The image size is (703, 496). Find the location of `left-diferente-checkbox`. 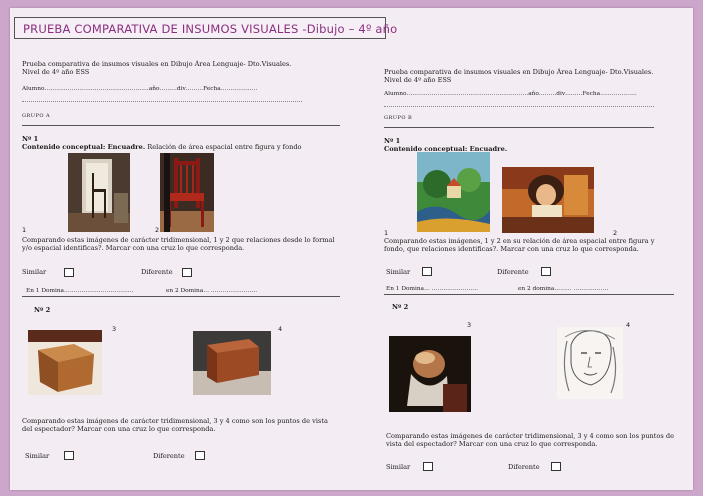

left-diferente-checkbox is located at coordinates (187, 272).